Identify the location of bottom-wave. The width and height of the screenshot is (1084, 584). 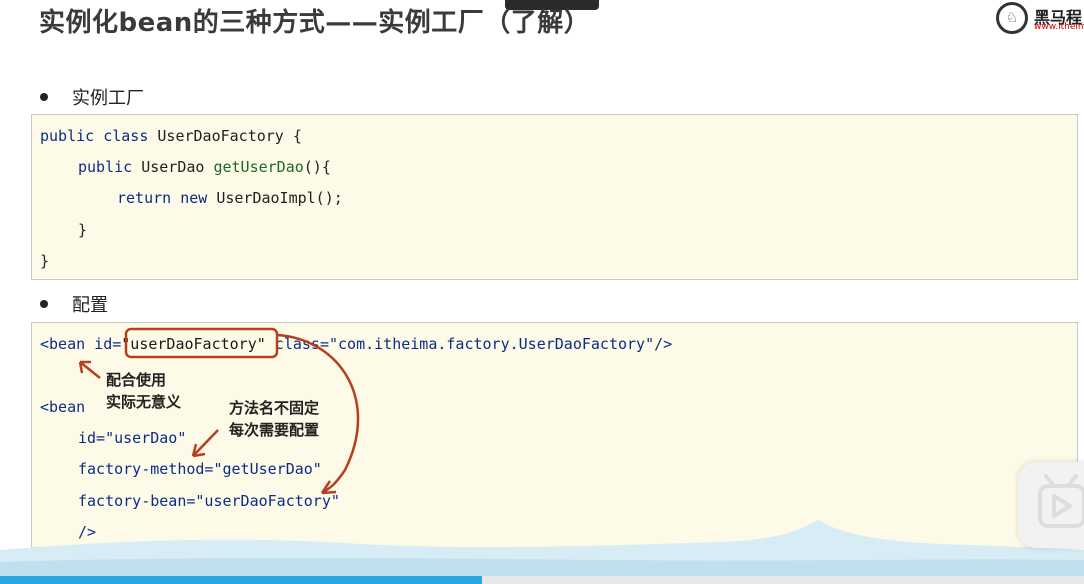
(542, 548).